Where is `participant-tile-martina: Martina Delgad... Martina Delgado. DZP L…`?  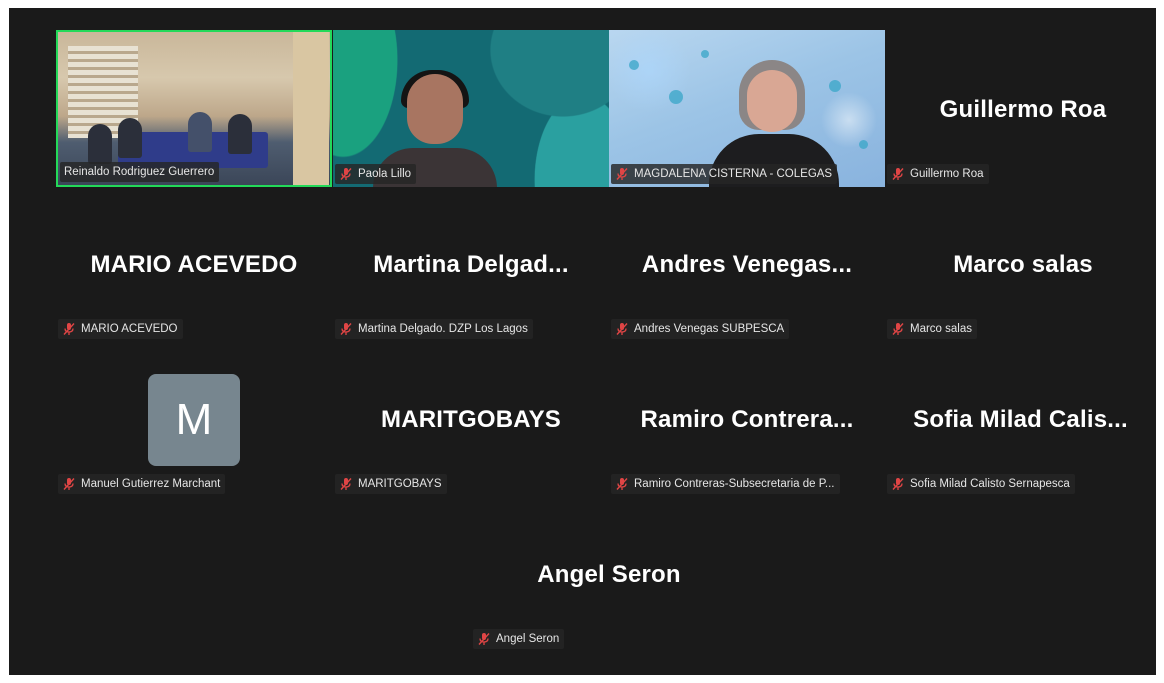 participant-tile-martina: Martina Delgad... Martina Delgado. DZP L… is located at coordinates (471, 263).